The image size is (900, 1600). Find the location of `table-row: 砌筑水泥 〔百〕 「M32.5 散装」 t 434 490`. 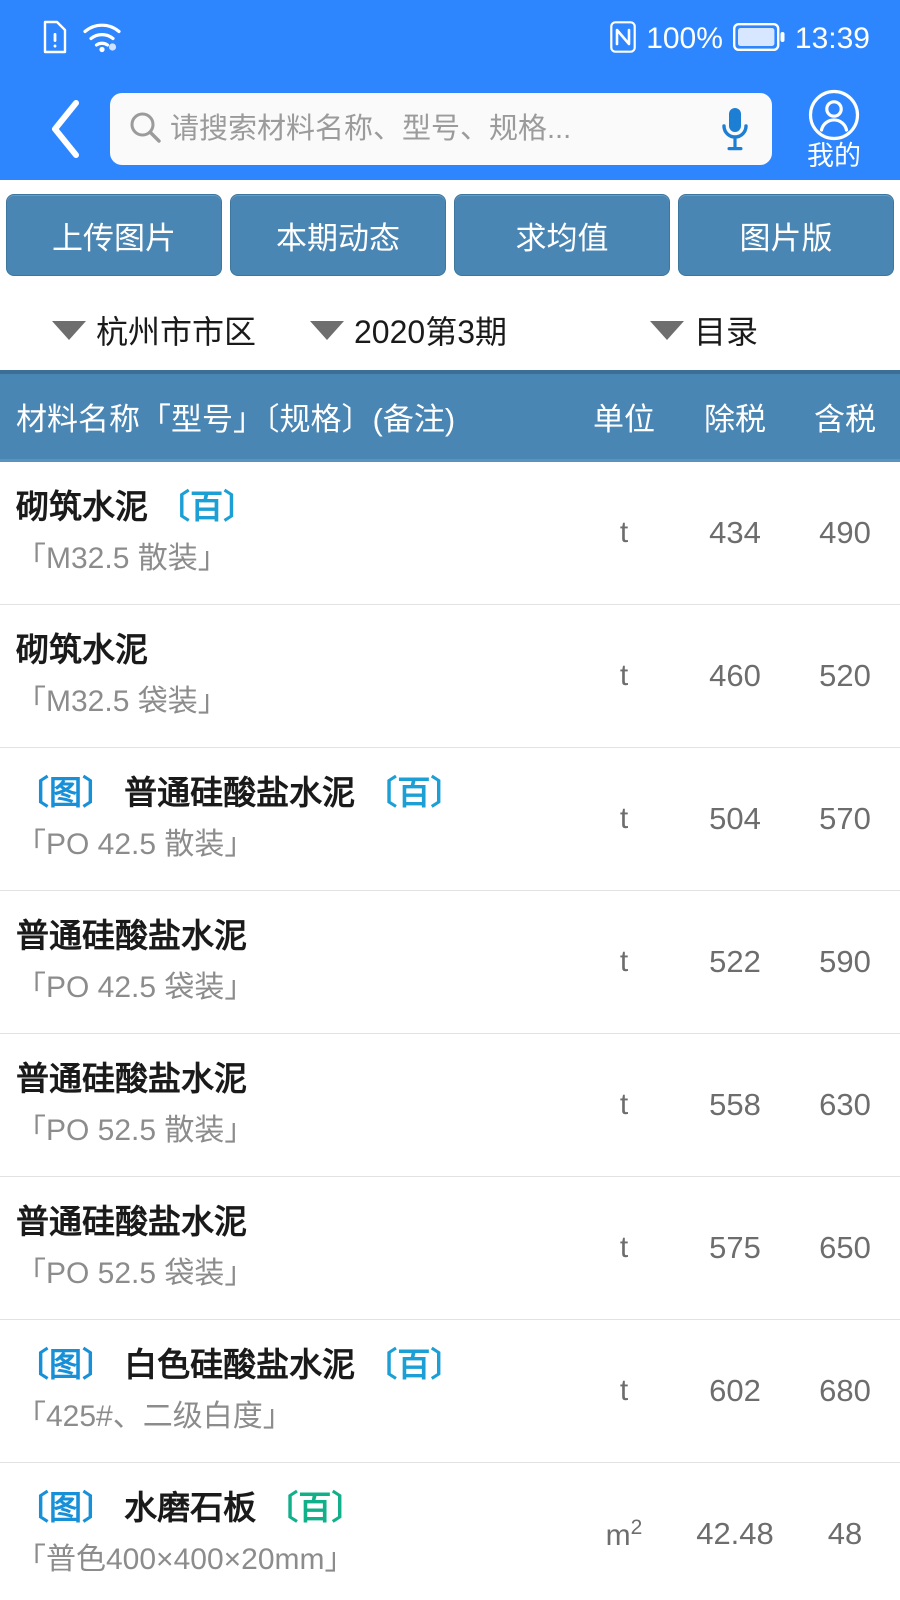

table-row: 砌筑水泥 〔百〕 「M32.5 散装」 t 434 490 is located at coordinates (450, 533).